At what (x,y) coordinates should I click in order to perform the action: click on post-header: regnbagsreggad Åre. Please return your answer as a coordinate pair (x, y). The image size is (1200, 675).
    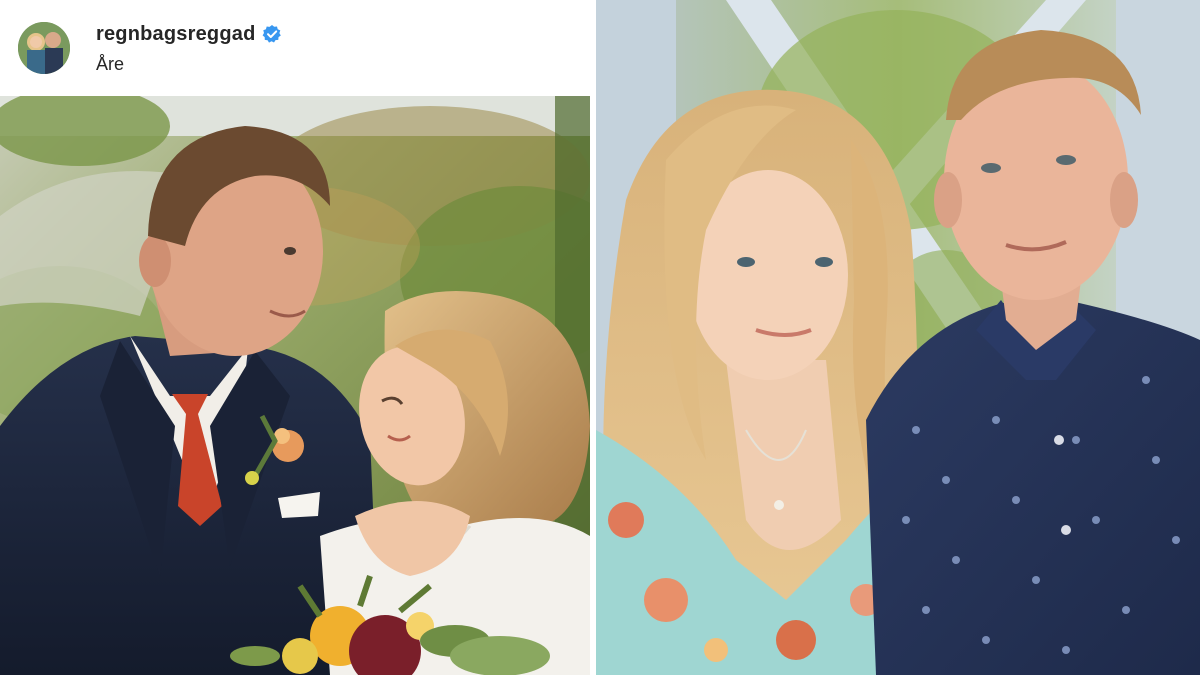
    Looking at the image, I should click on (295, 47).